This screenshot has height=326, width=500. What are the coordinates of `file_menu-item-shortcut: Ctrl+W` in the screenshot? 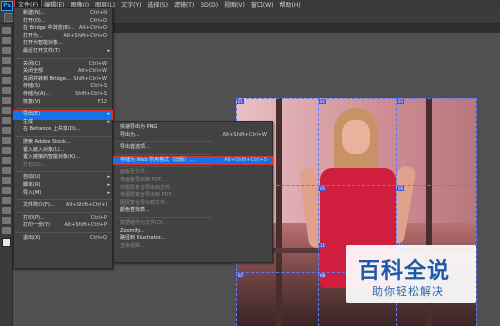 It's located at (97, 63).